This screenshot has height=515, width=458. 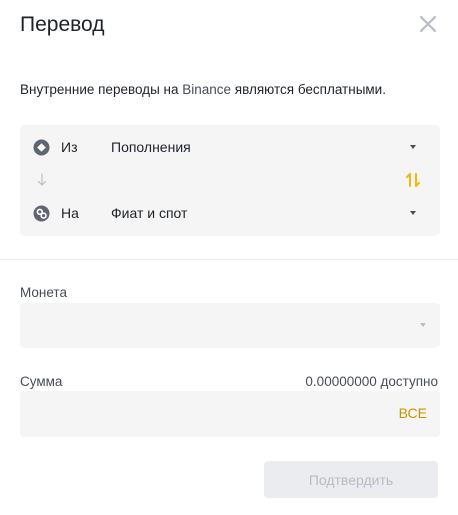 What do you see at coordinates (149, 213) in the screenshot?
I see `to-wallet-value: Фиат и спот` at bounding box center [149, 213].